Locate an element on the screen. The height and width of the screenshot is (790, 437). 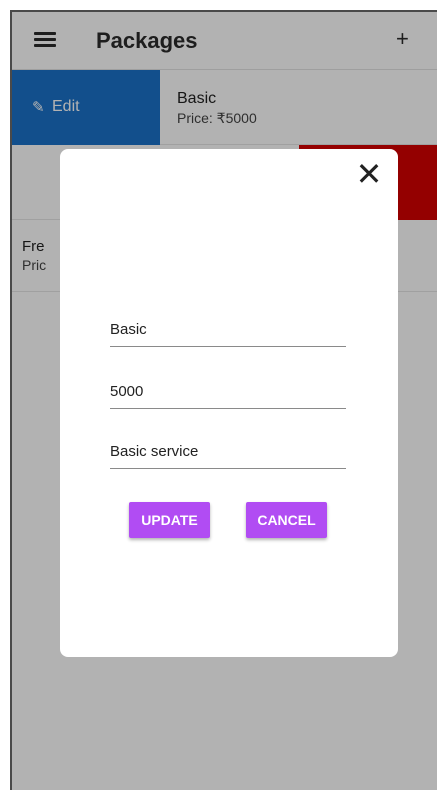
update-button: UPDATE is located at coordinates (169, 520).